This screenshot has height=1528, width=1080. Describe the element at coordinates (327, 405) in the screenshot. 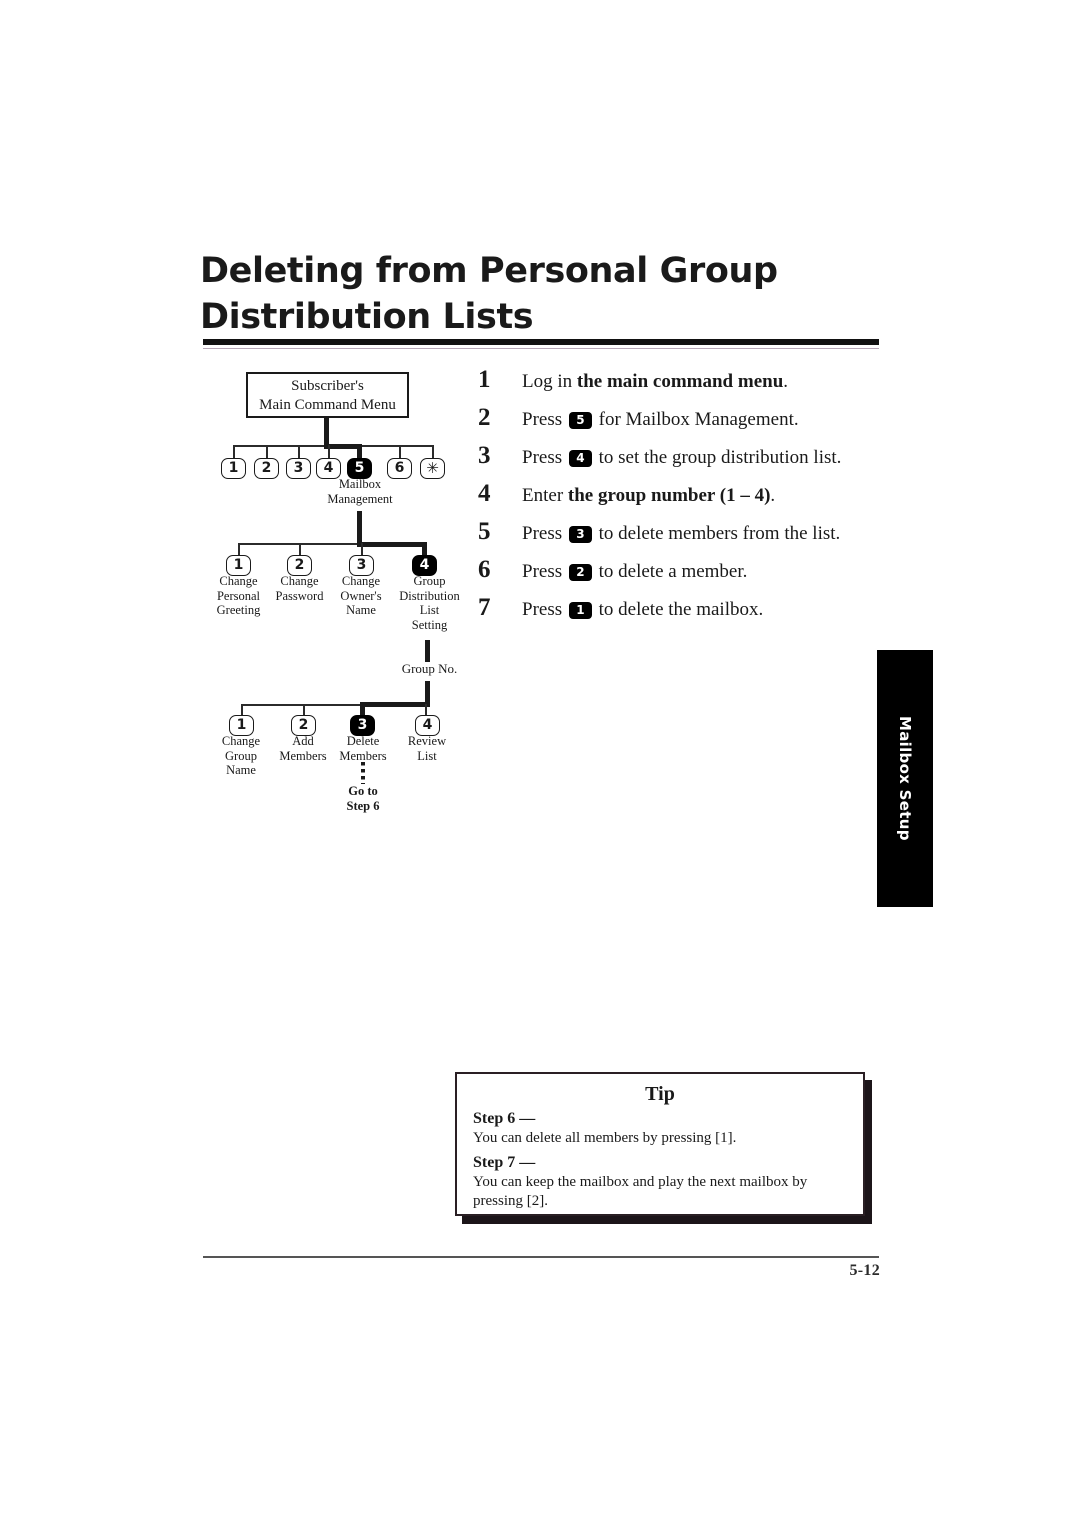

I see `root-menu-box-line2: Main Command Menu` at that location.